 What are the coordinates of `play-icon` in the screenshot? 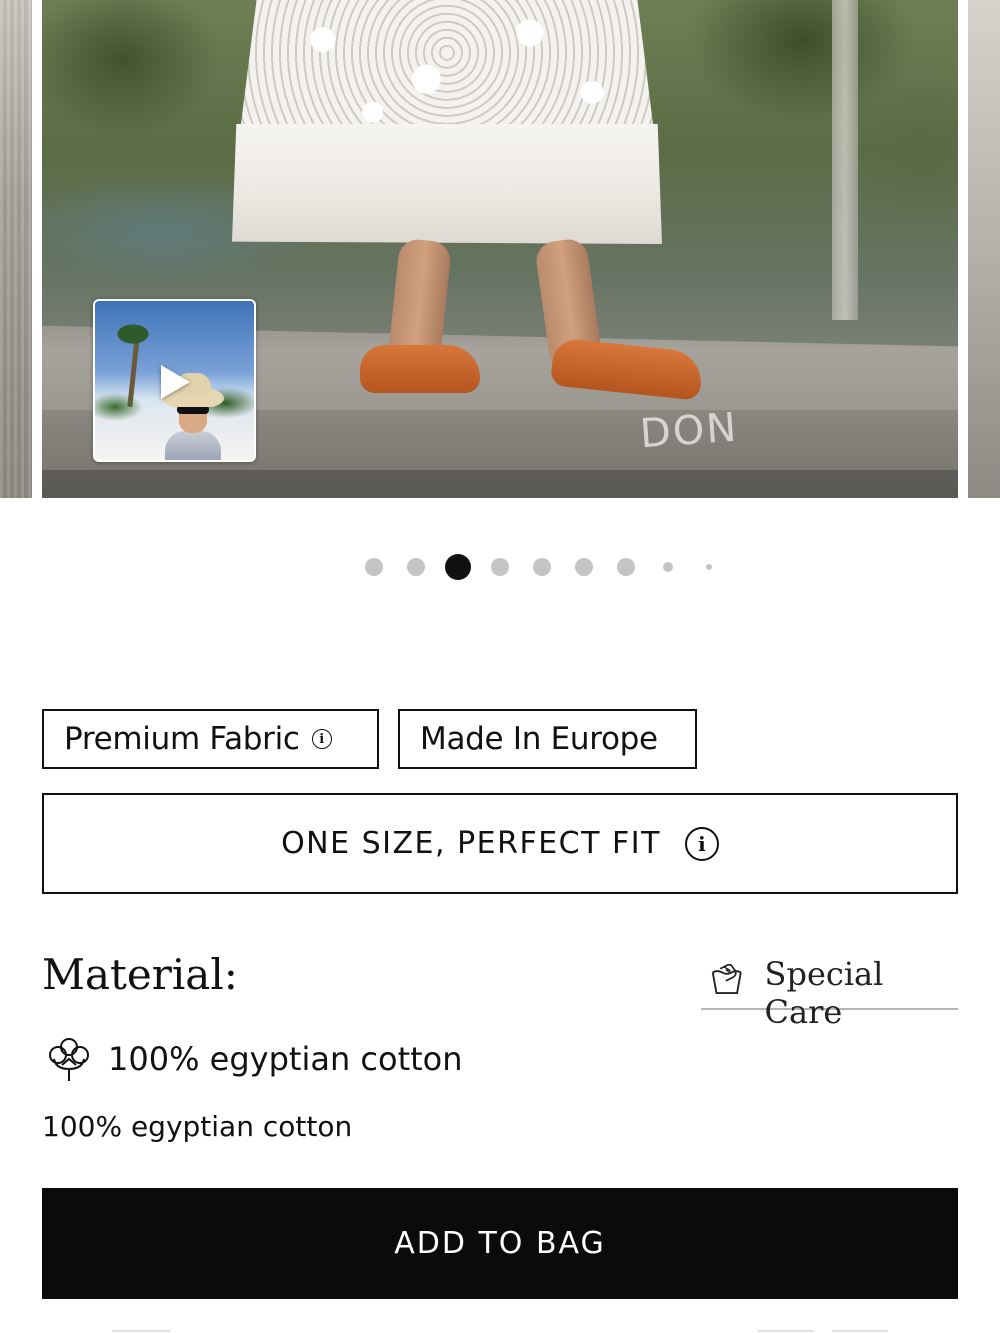 It's located at (175, 382).